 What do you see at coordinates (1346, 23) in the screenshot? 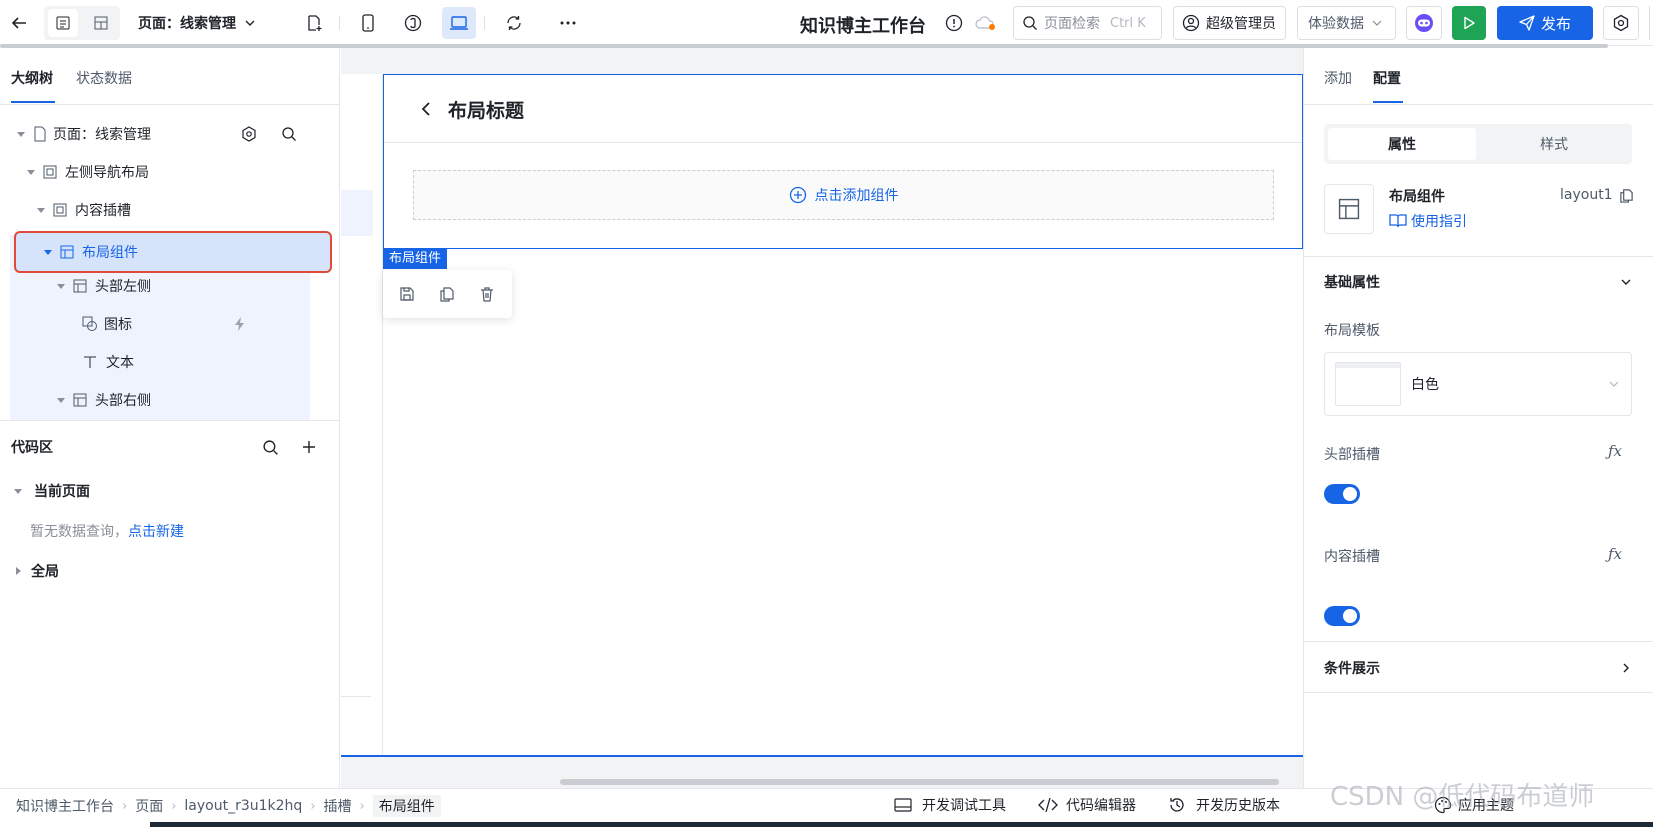
I see `data-mode-select: 体验数据` at bounding box center [1346, 23].